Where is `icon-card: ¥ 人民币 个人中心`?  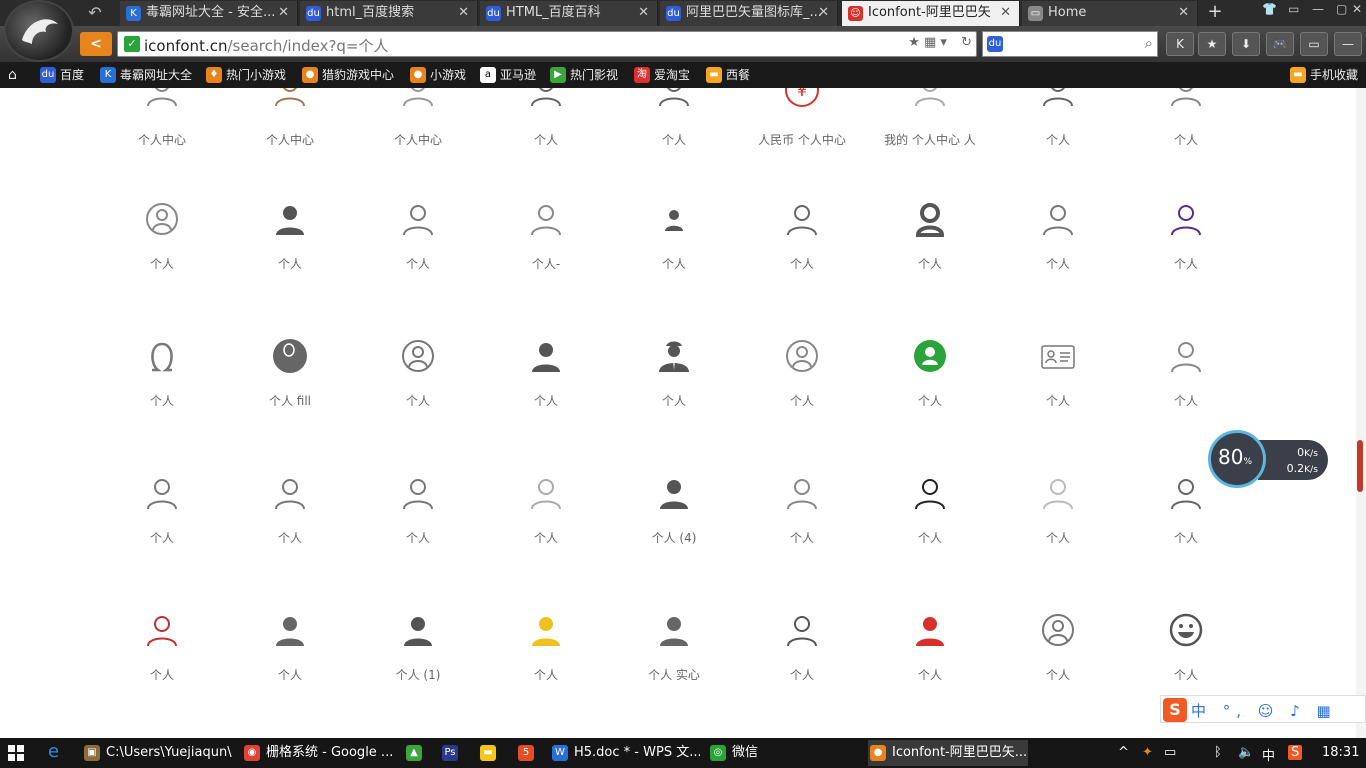
icon-card: ¥ 人民币 个人中心 is located at coordinates (802, 131).